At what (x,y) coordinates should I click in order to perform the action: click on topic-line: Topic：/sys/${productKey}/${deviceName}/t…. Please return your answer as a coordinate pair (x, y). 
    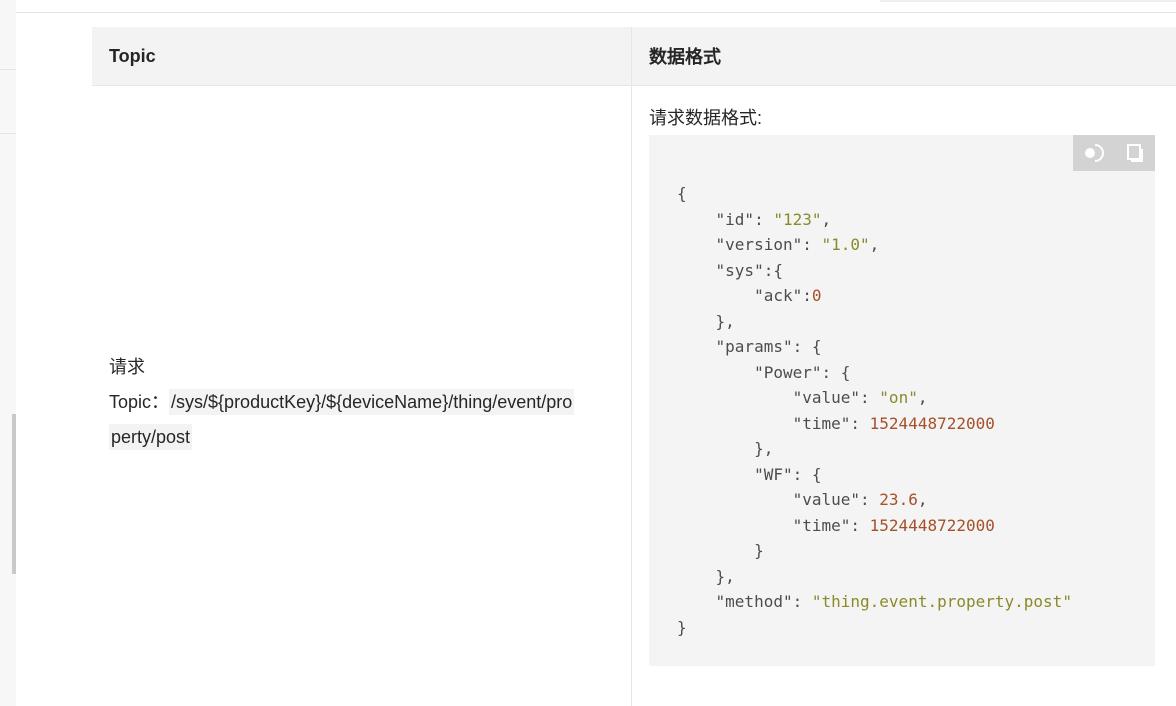
    Looking at the image, I should click on (359, 402).